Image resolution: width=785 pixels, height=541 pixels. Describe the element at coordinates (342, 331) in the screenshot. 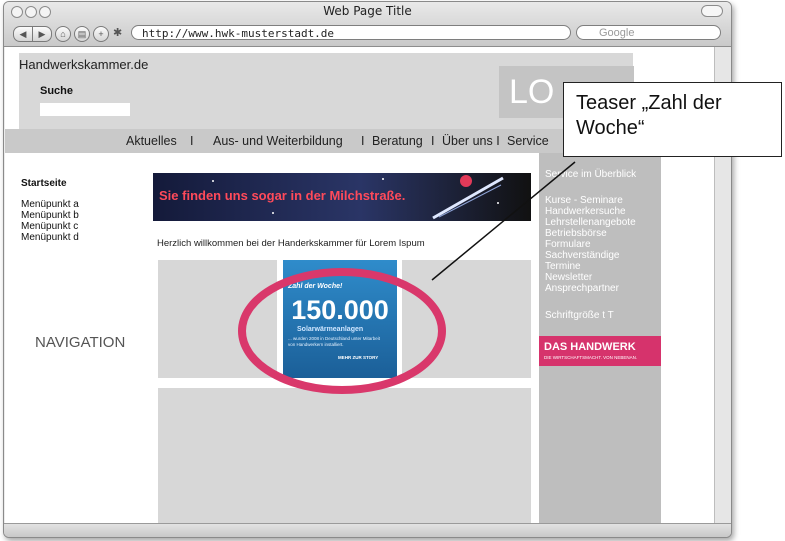

I see `highlight-ellipse` at that location.